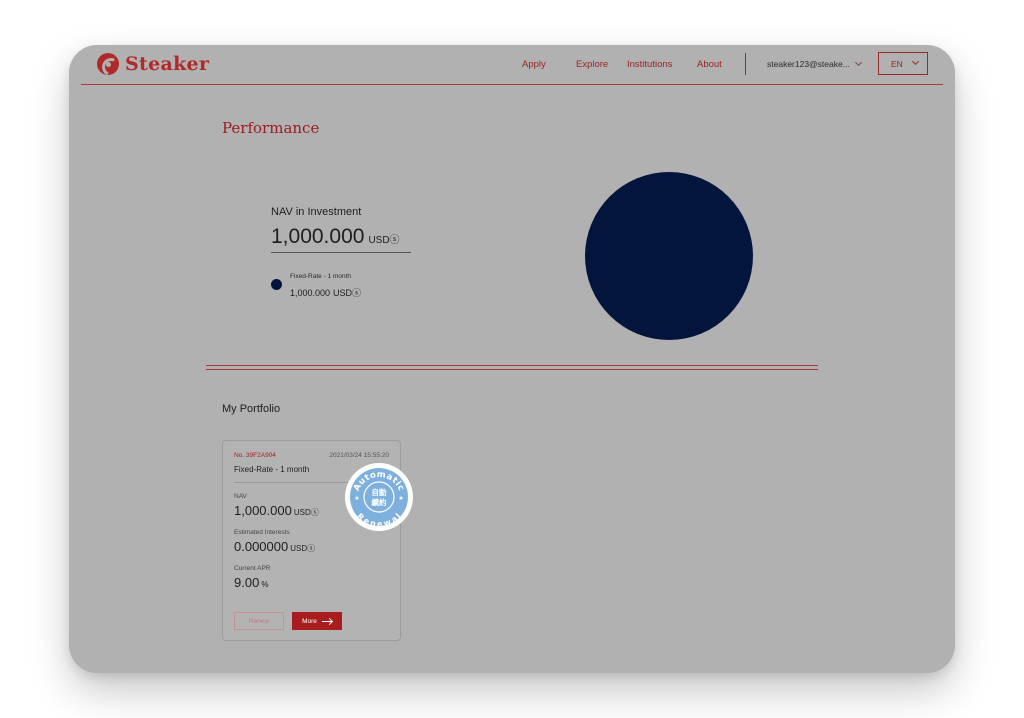 The height and width of the screenshot is (718, 1024). I want to click on brand-name: Steaker, so click(167, 64).